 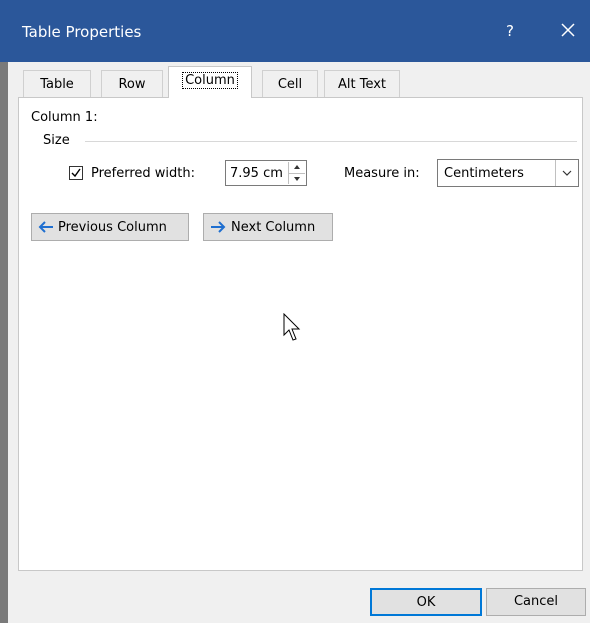 I want to click on tab-table: Table, so click(x=57, y=84).